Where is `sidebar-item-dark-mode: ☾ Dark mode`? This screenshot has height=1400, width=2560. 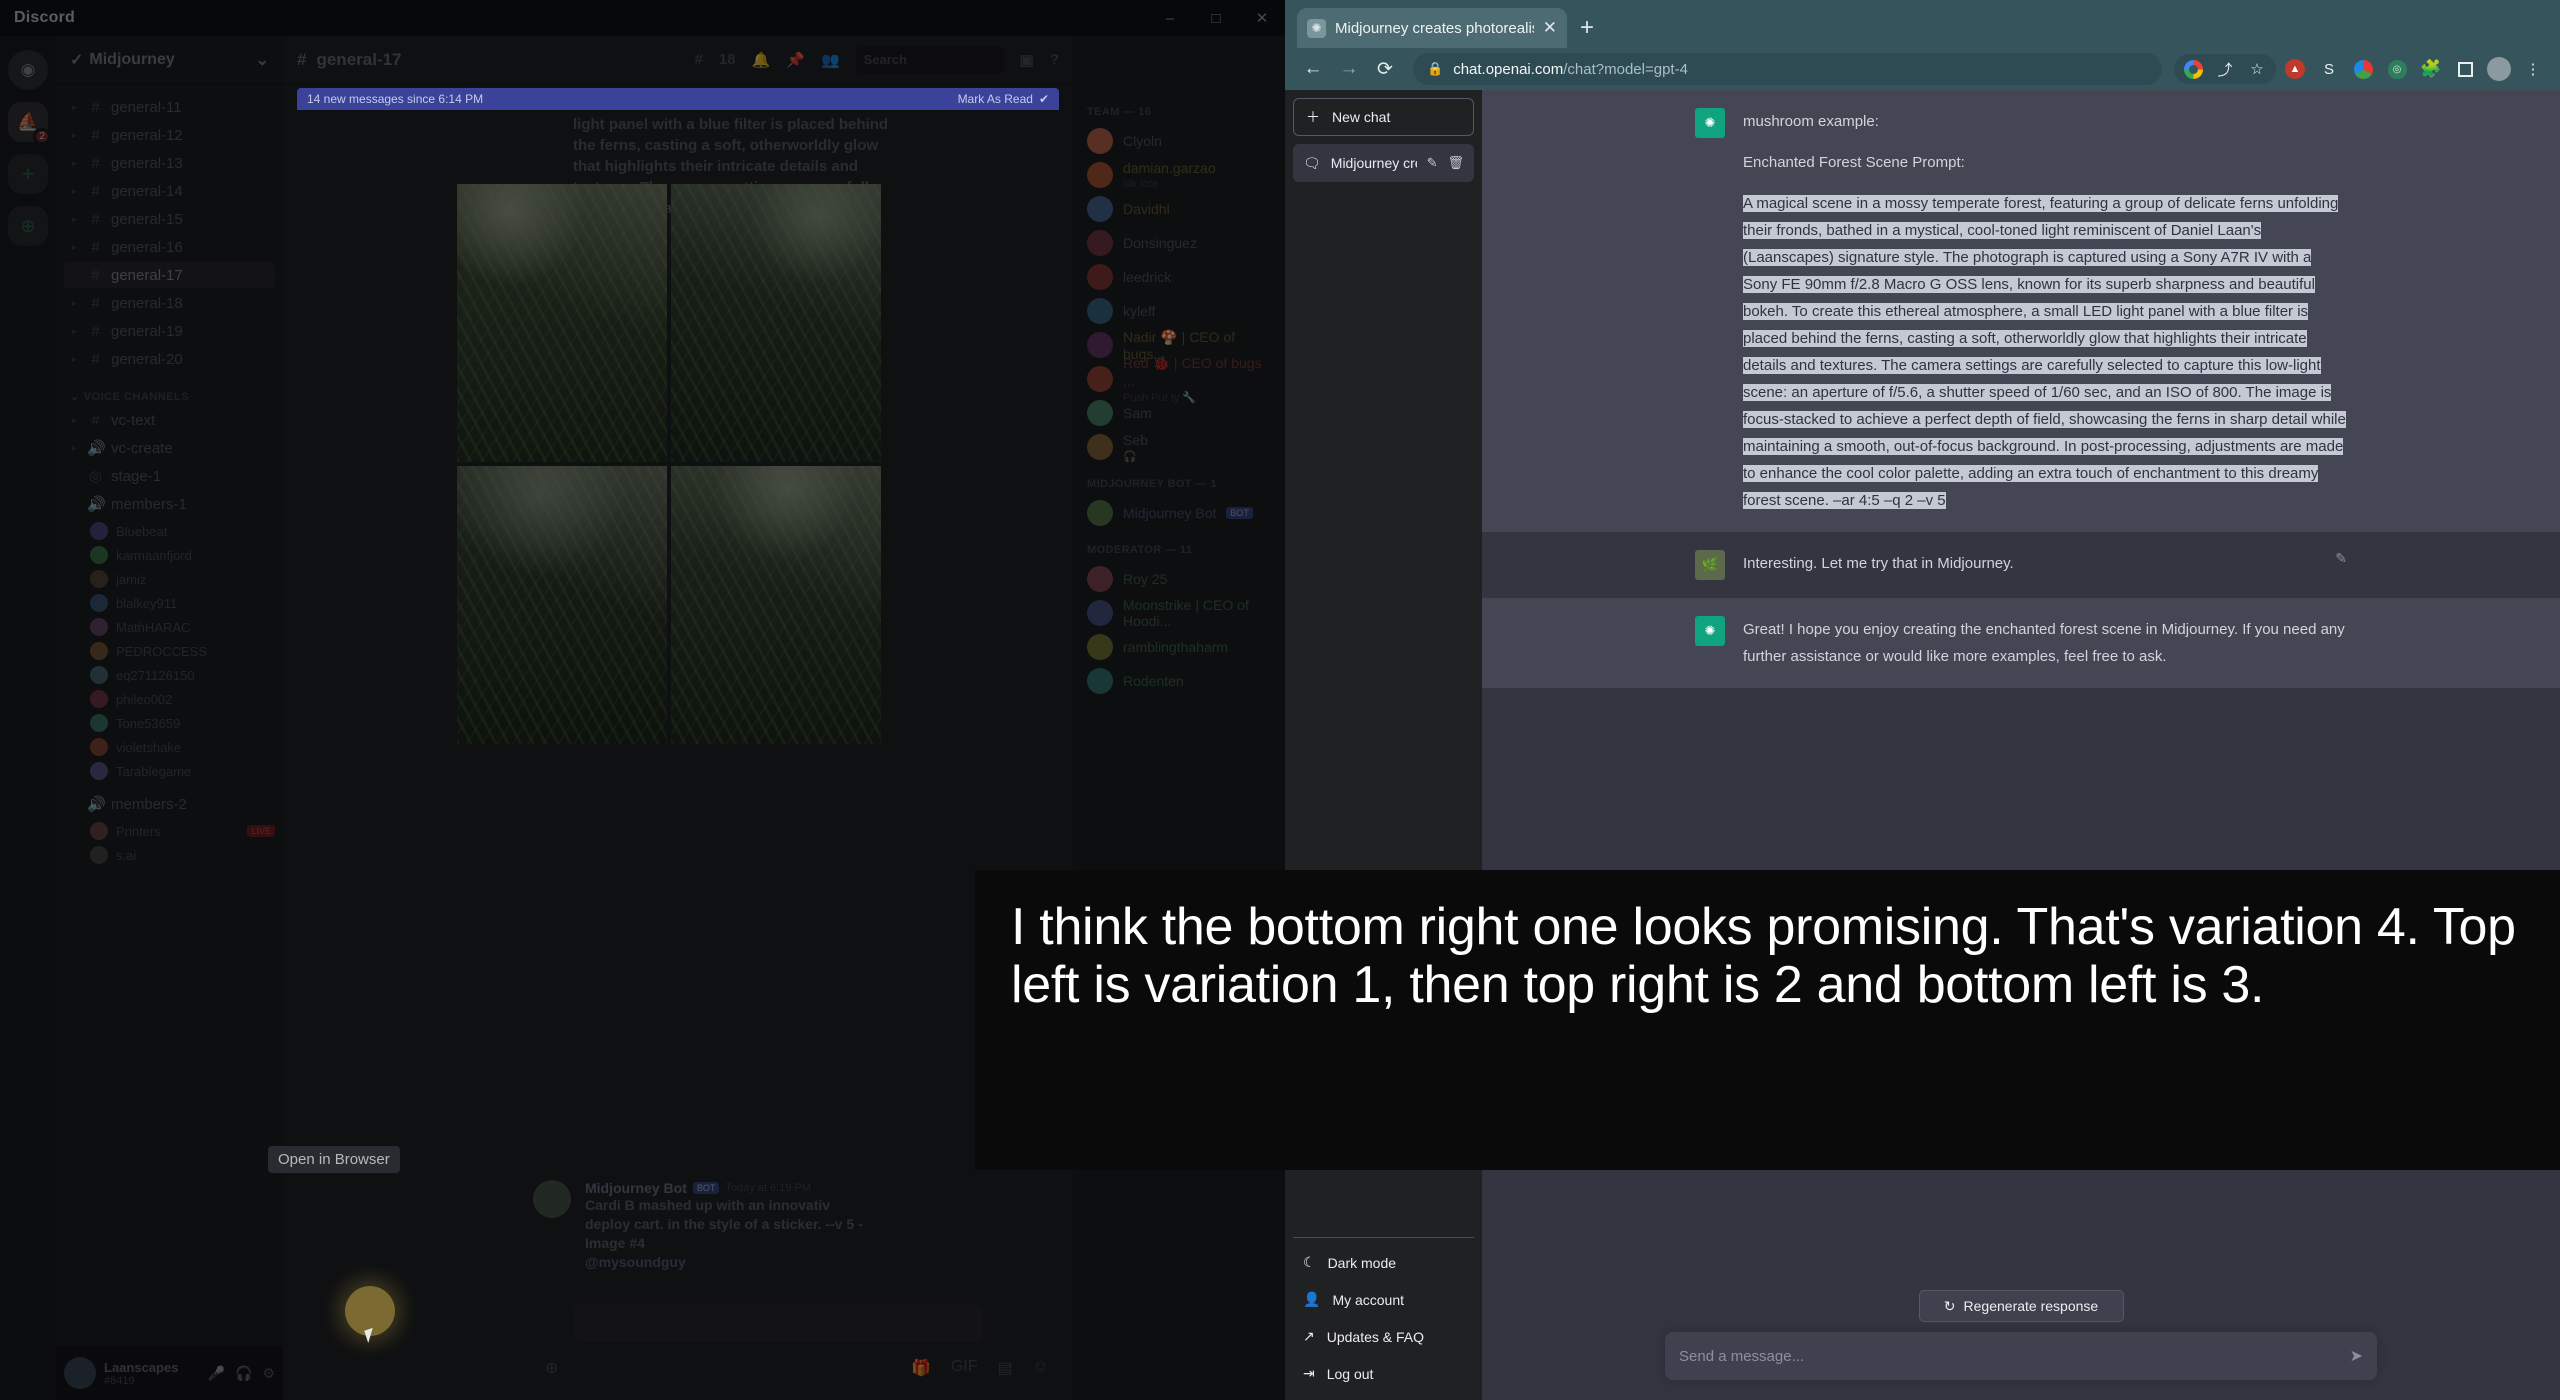
sidebar-item-dark-mode: ☾ Dark mode is located at coordinates (1383, 1262).